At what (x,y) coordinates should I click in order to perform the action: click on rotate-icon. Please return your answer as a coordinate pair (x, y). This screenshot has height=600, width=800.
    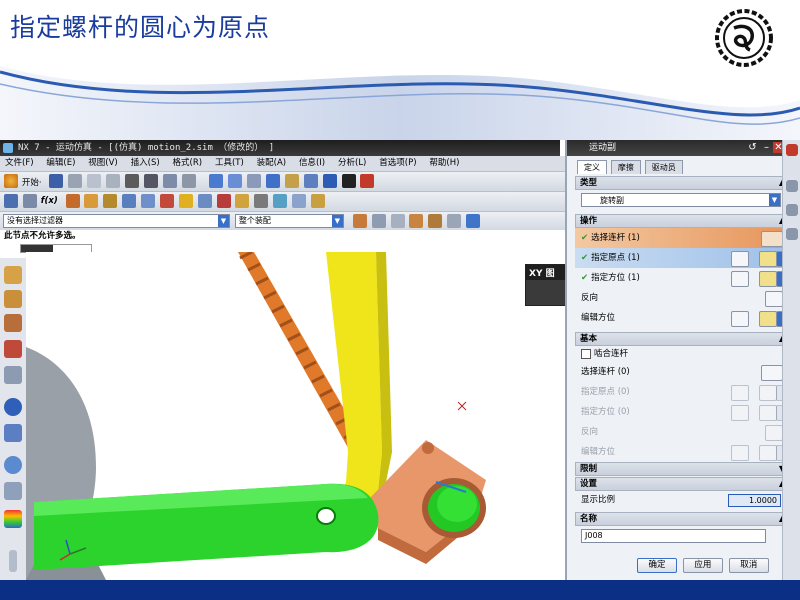
    Looking at the image, I should click on (273, 181).